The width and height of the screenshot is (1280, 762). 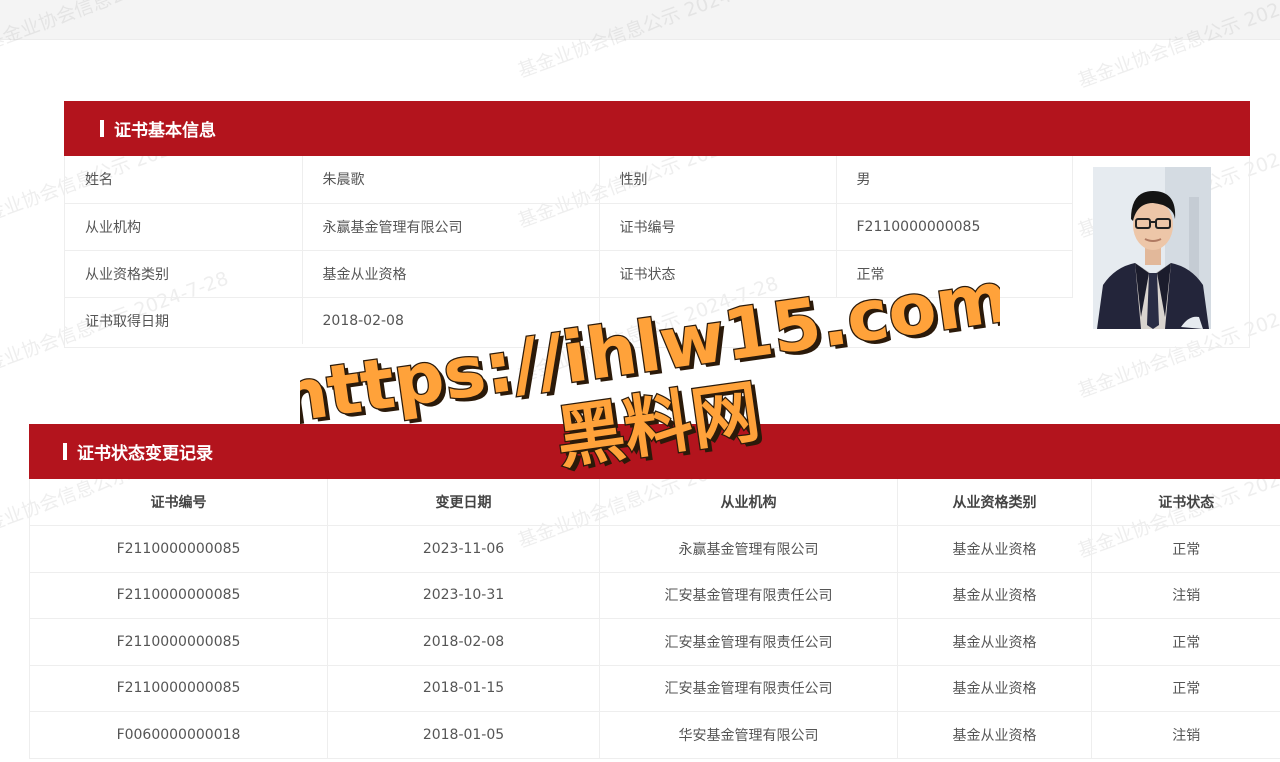 I want to click on column-header: 变更日期, so click(x=463, y=502).